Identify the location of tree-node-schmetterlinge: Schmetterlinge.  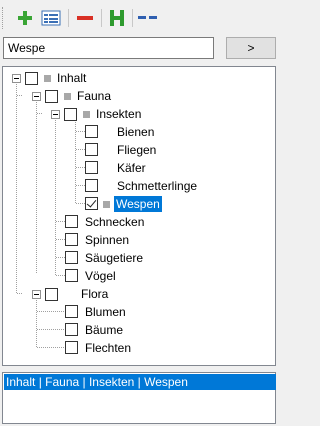
(139, 186).